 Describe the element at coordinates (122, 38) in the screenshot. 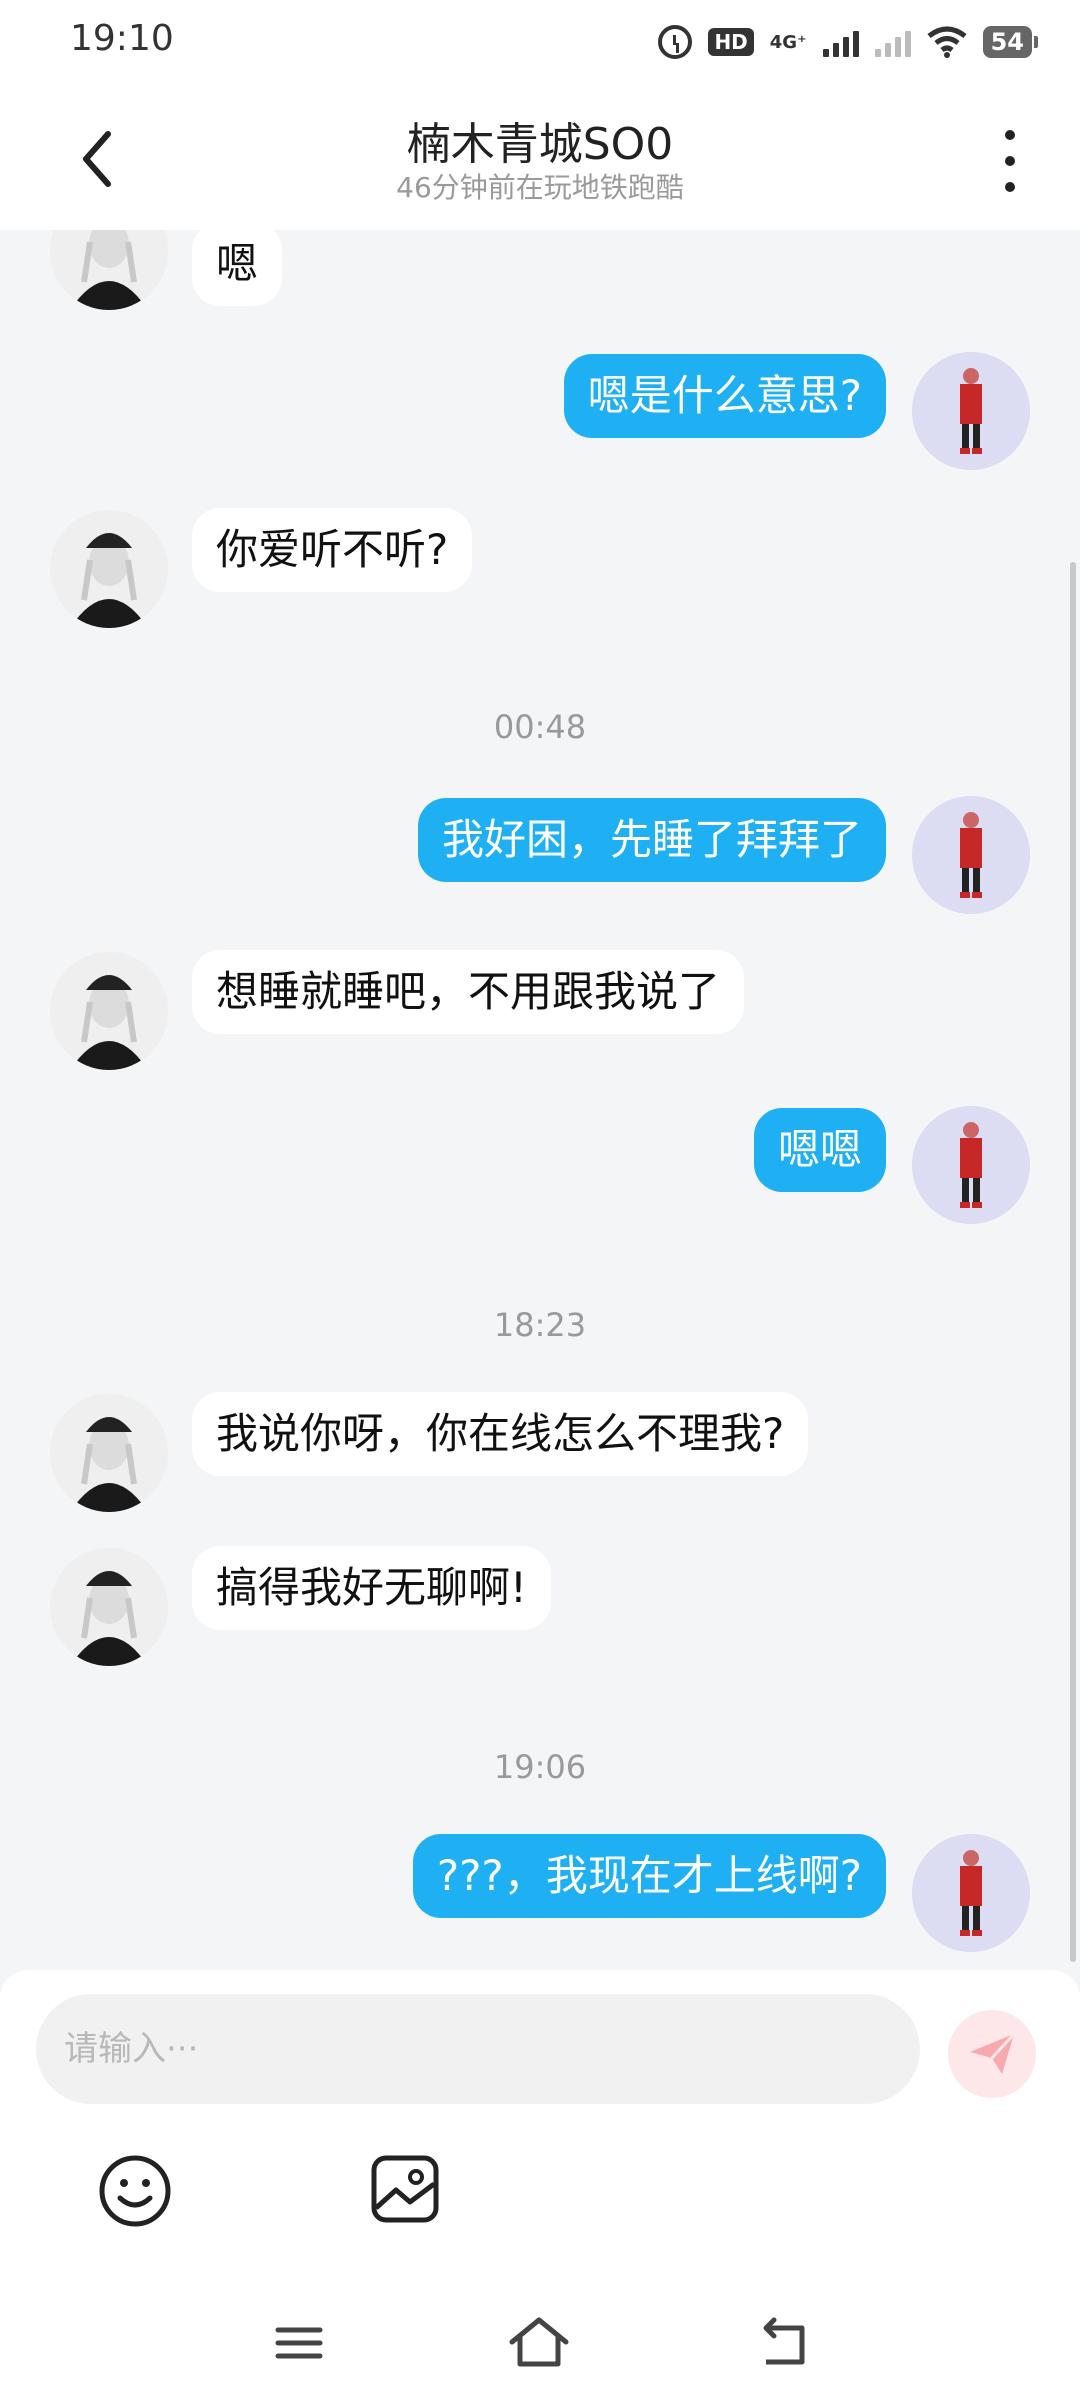

I see `status-time: 19:10` at that location.